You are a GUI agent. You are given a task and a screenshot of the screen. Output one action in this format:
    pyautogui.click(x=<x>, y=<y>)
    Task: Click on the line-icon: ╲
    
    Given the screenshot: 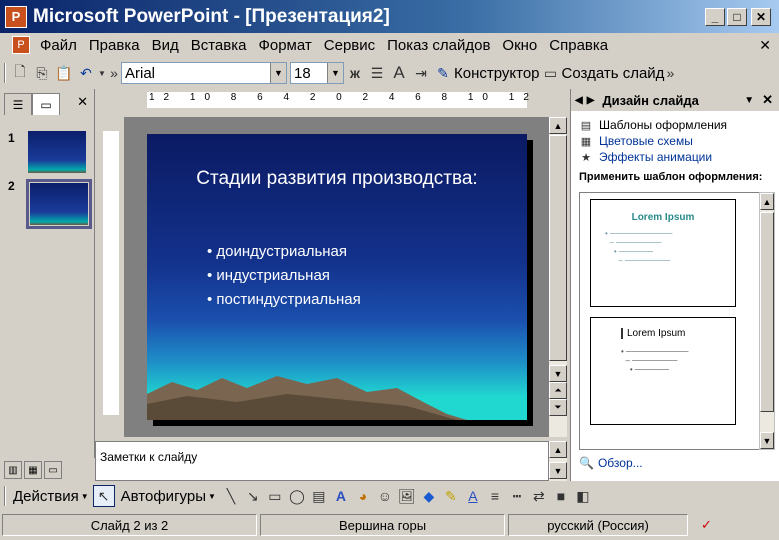 What is the action you would take?
    pyautogui.click(x=231, y=496)
    